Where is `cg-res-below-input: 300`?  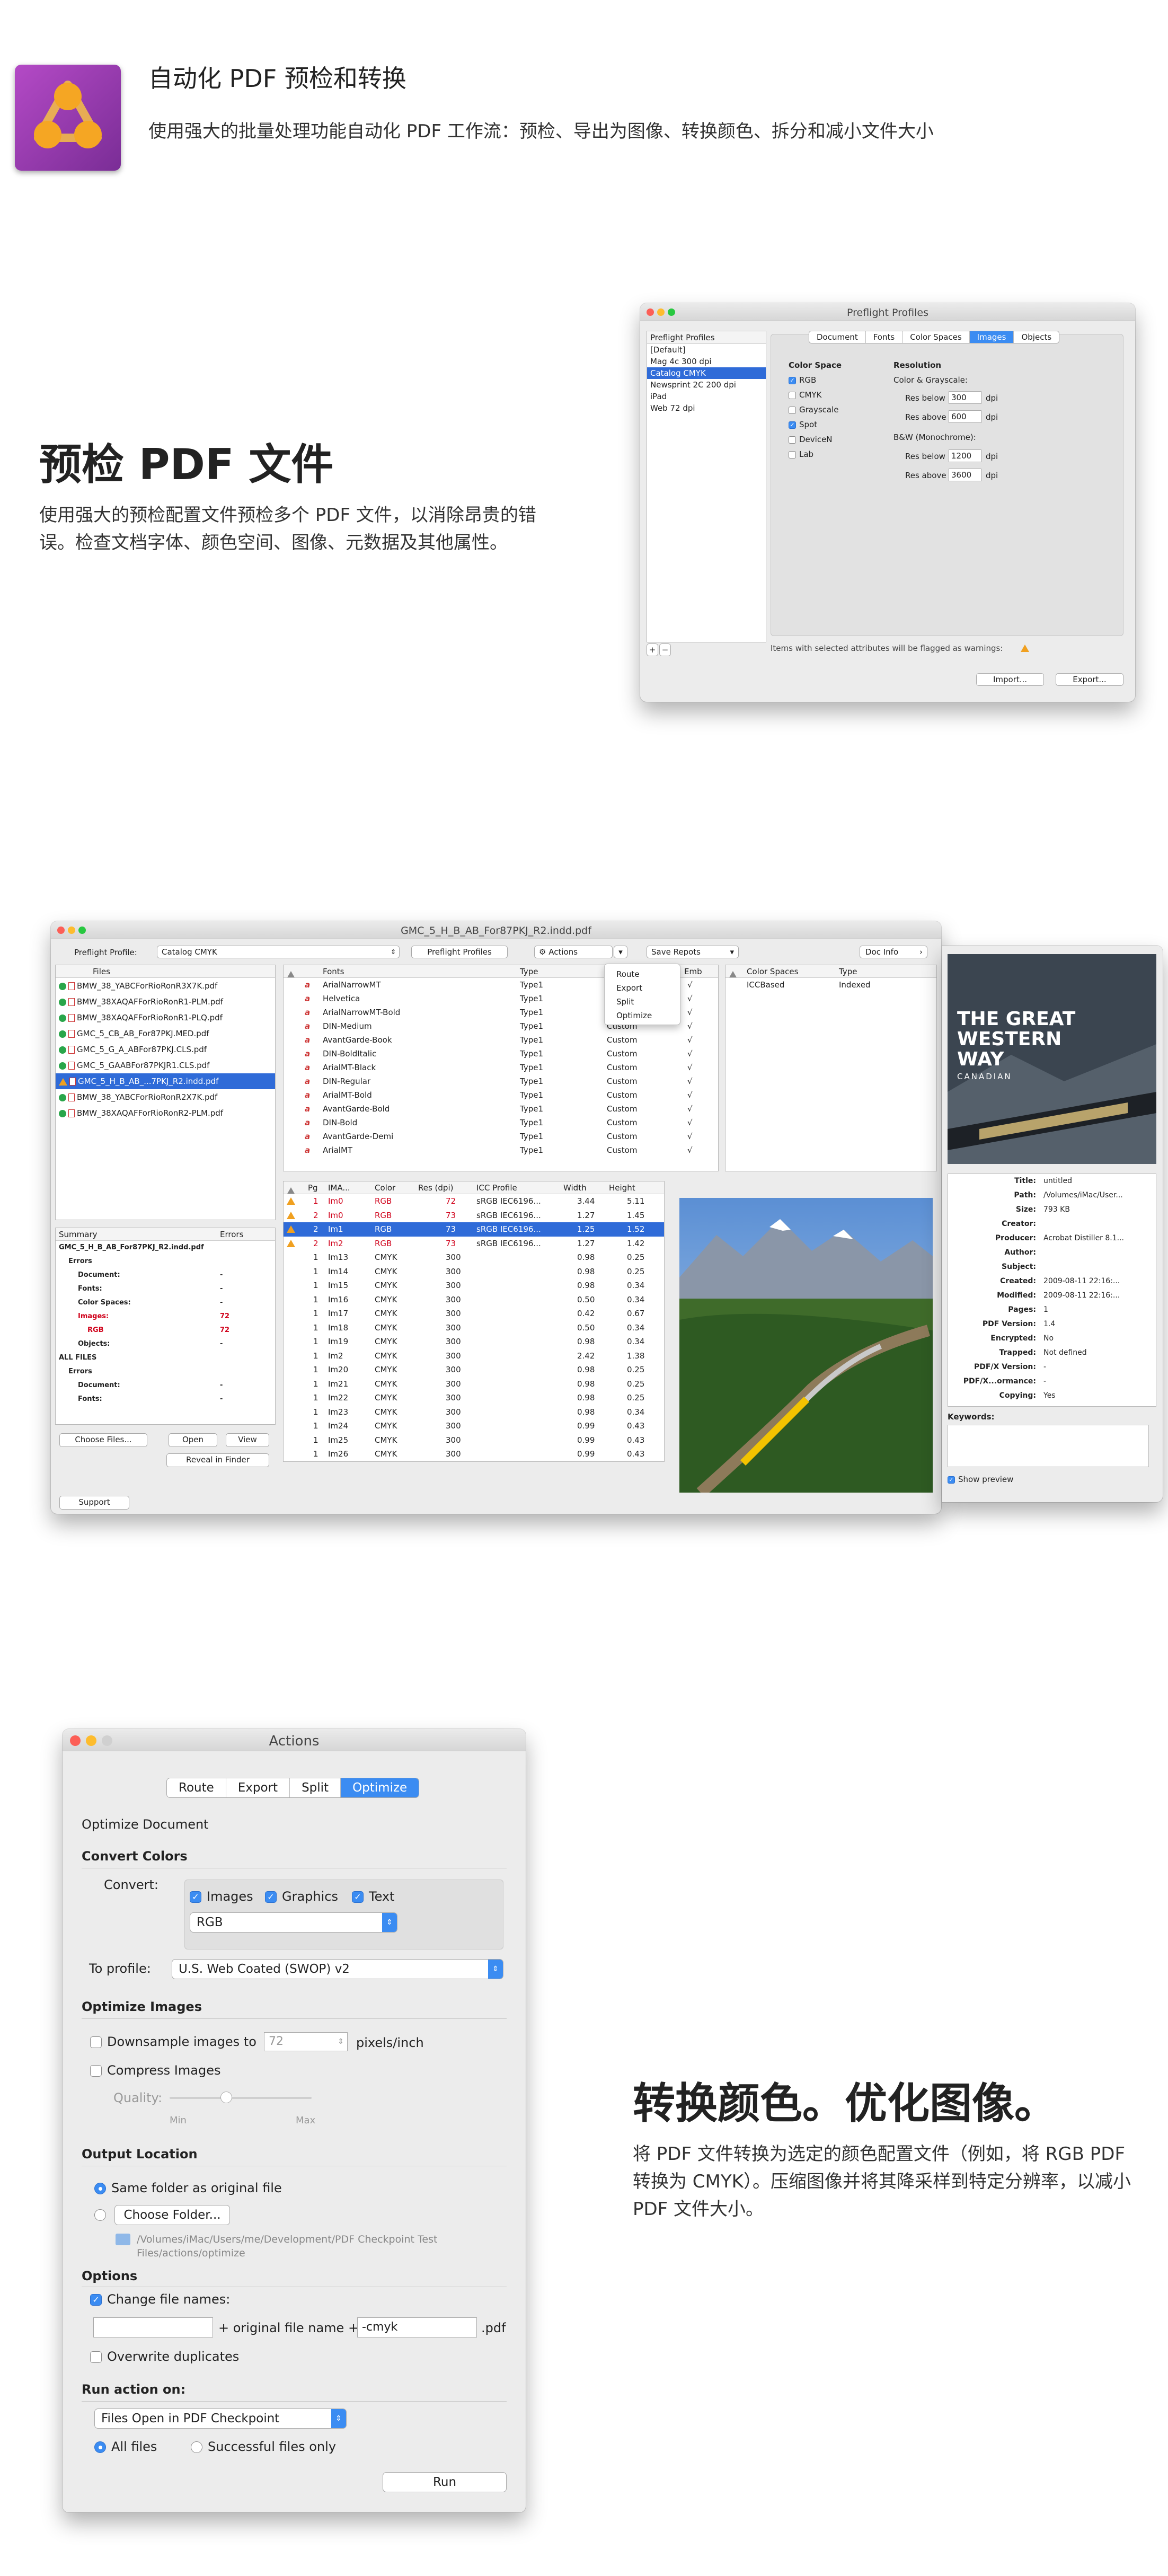 cg-res-below-input: 300 is located at coordinates (965, 397).